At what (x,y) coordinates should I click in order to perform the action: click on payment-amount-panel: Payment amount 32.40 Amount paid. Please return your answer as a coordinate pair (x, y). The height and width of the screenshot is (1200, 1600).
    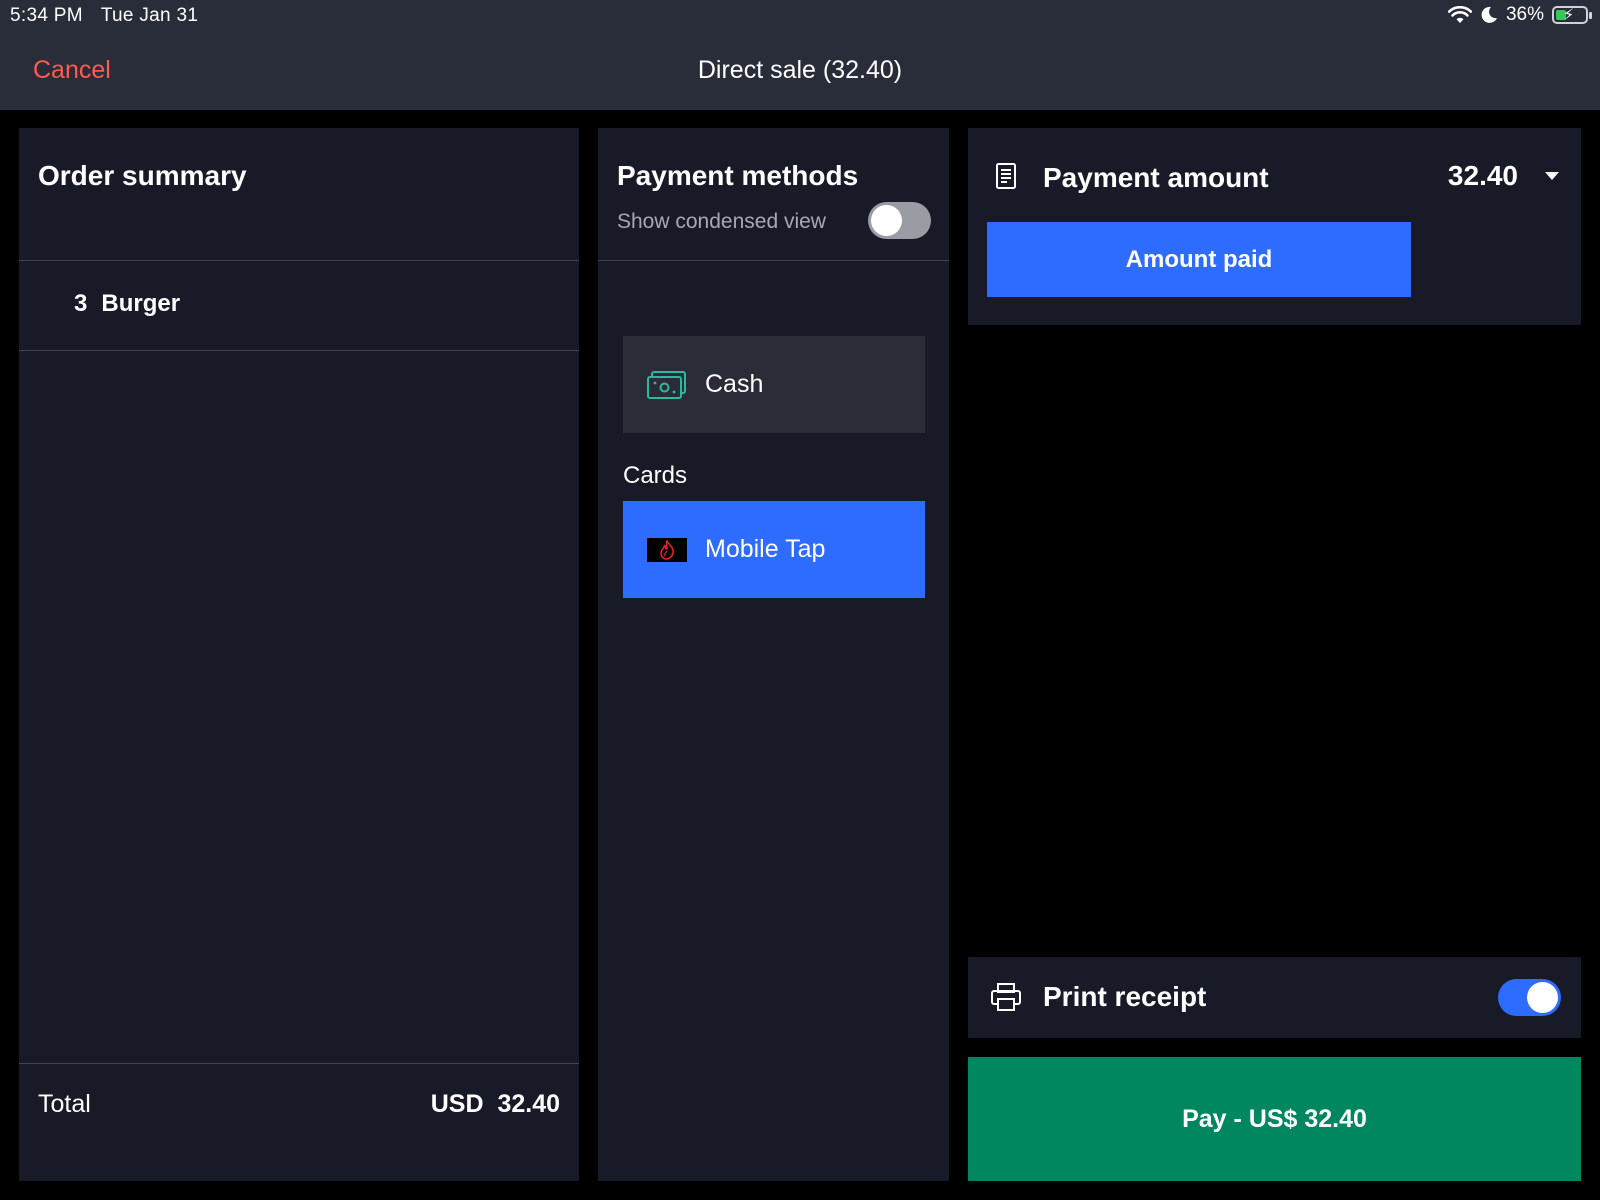
    Looking at the image, I should click on (1274, 226).